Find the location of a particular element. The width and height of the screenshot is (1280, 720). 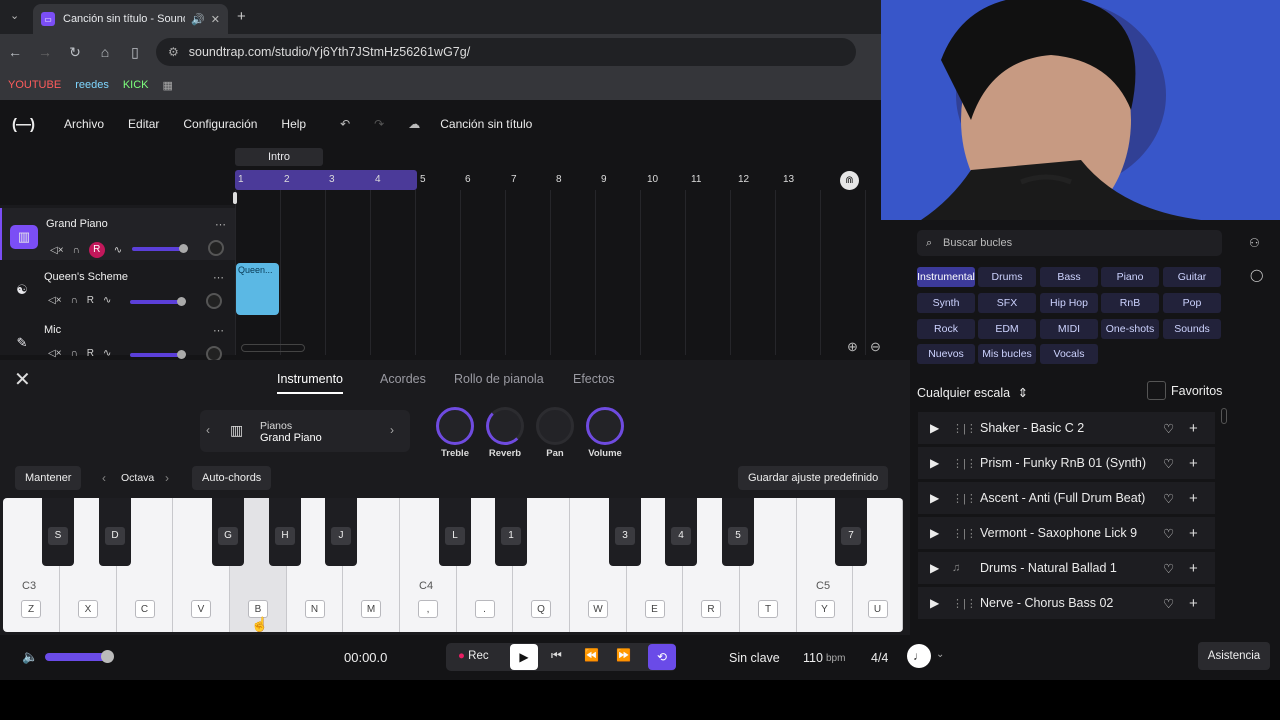

prev-instrument-icon: ‹ is located at coordinates (208, 430).